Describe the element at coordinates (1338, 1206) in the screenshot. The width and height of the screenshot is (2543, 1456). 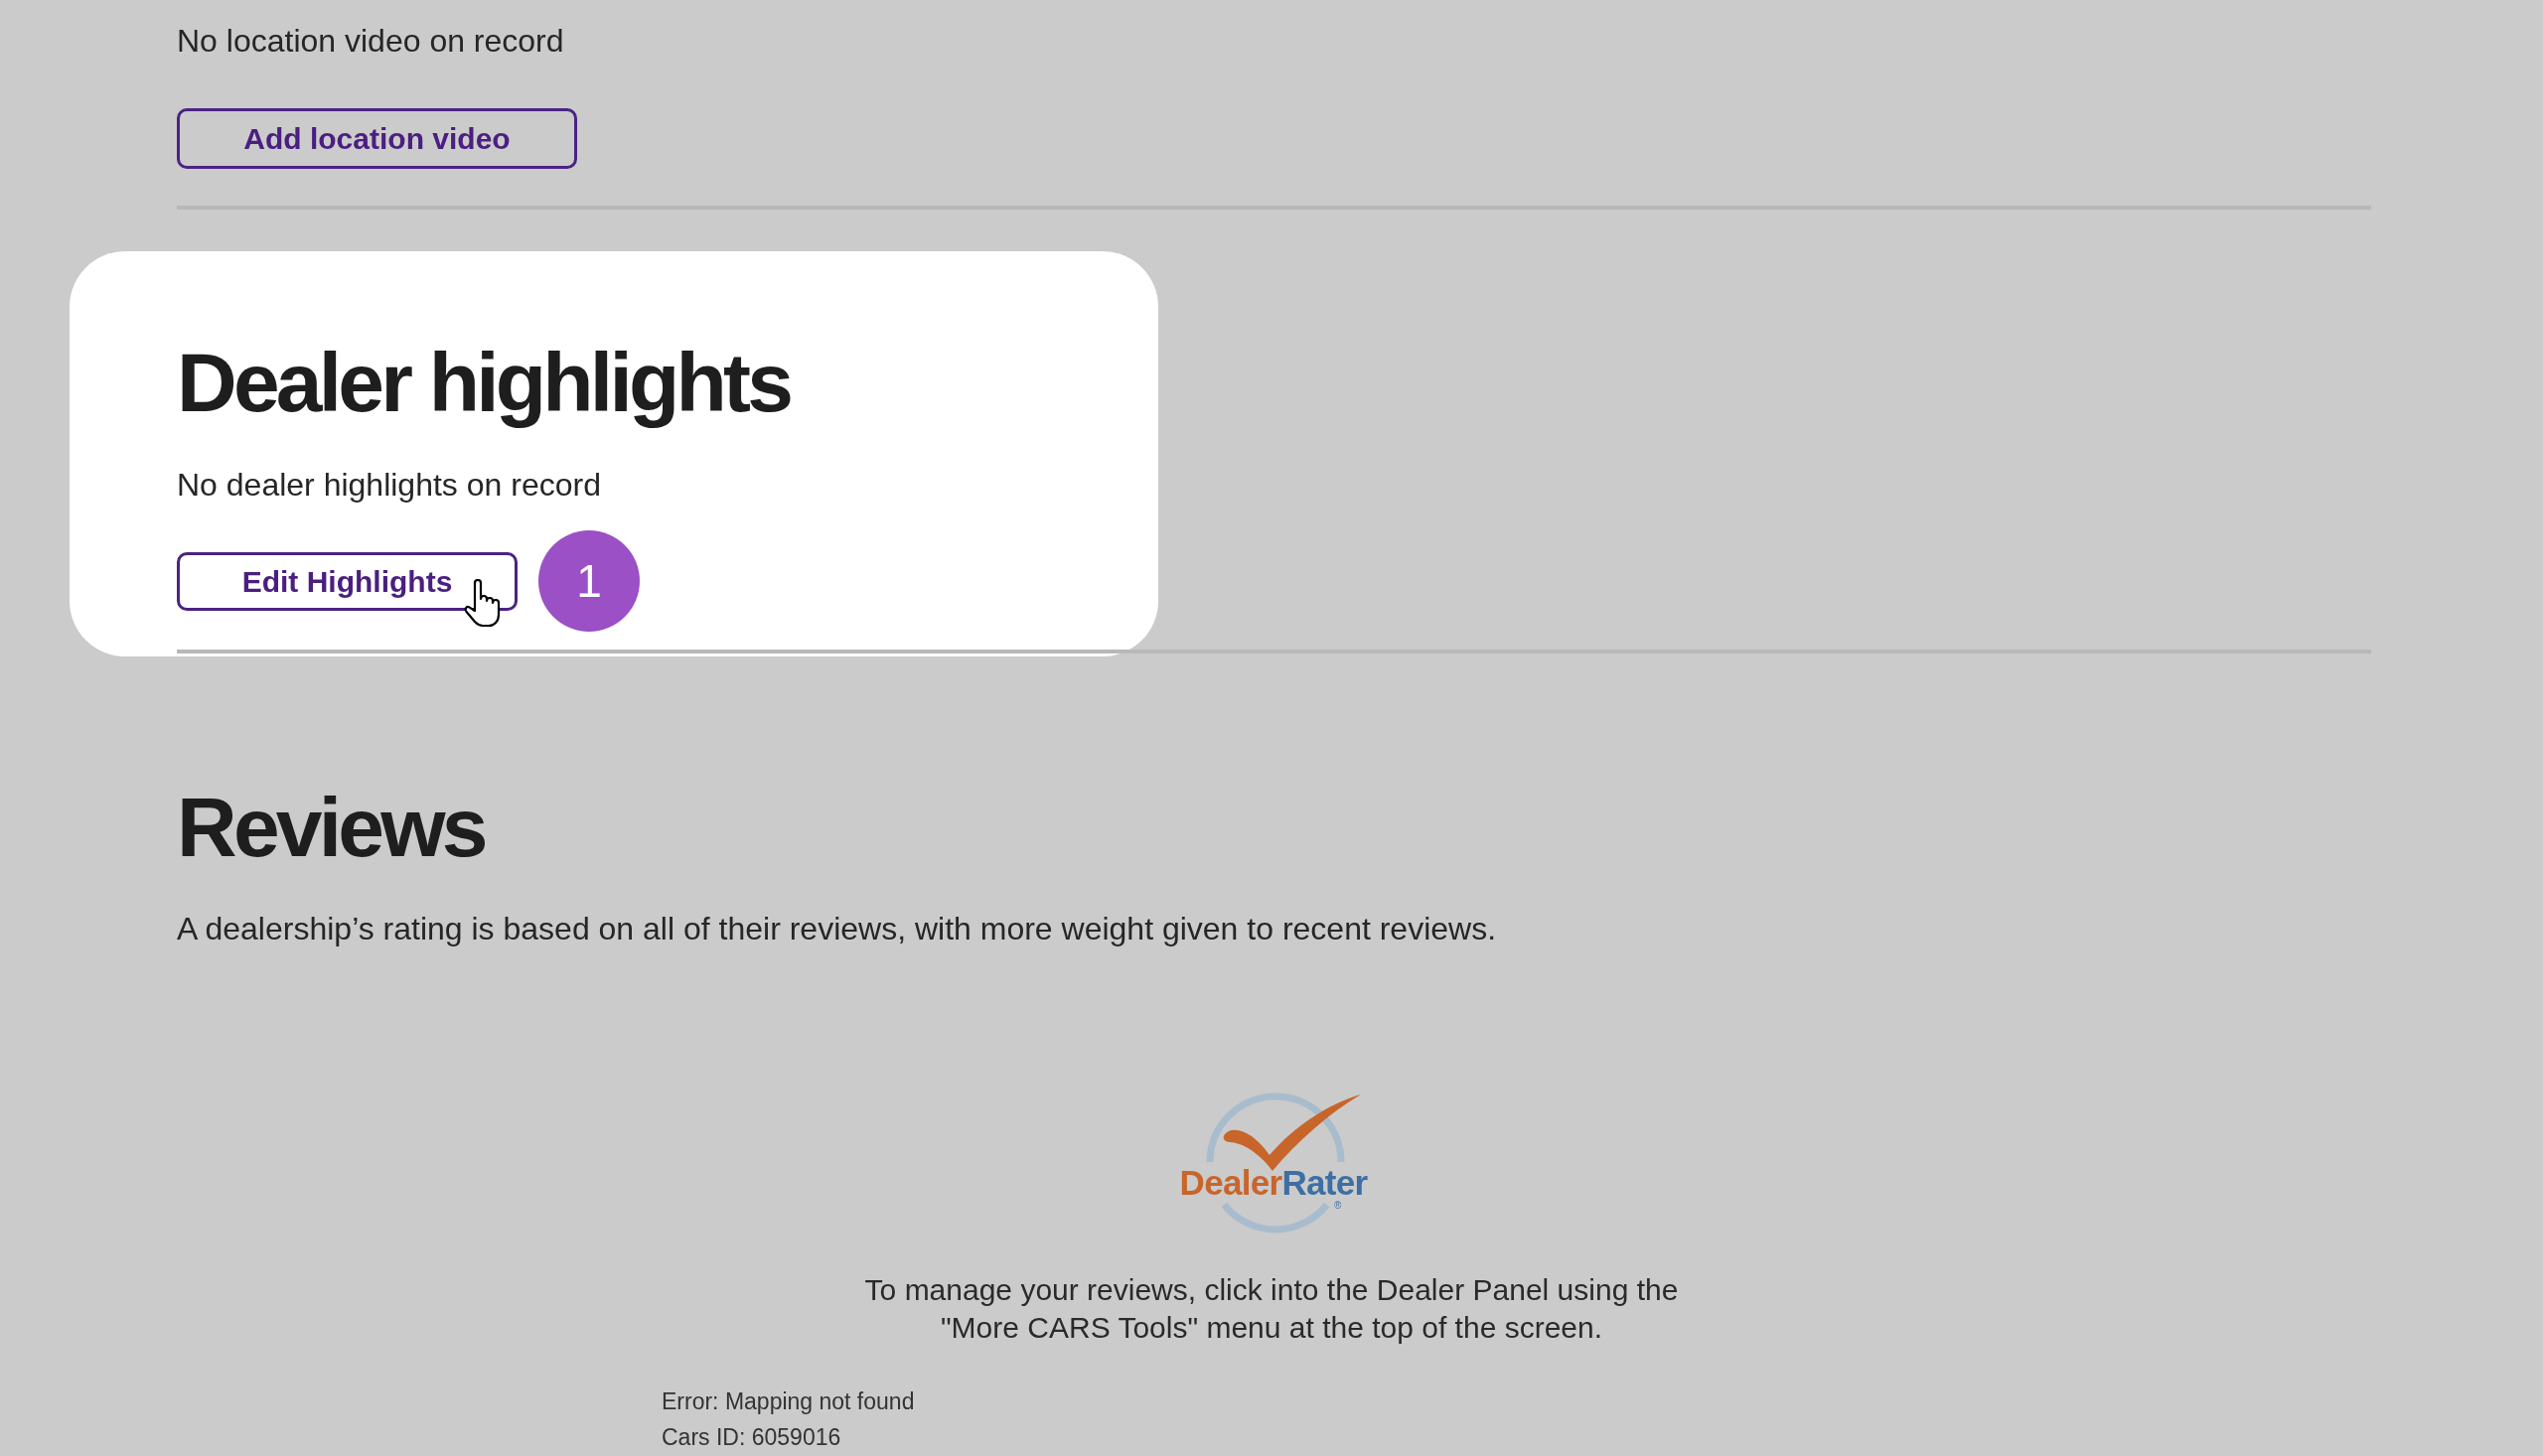
I see `registered-mark: ®` at that location.